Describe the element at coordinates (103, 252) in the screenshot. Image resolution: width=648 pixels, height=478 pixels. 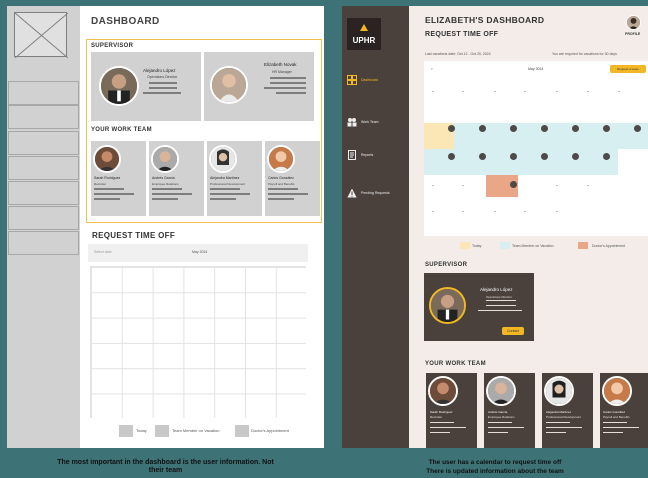
I see `date-select: Select date` at that location.